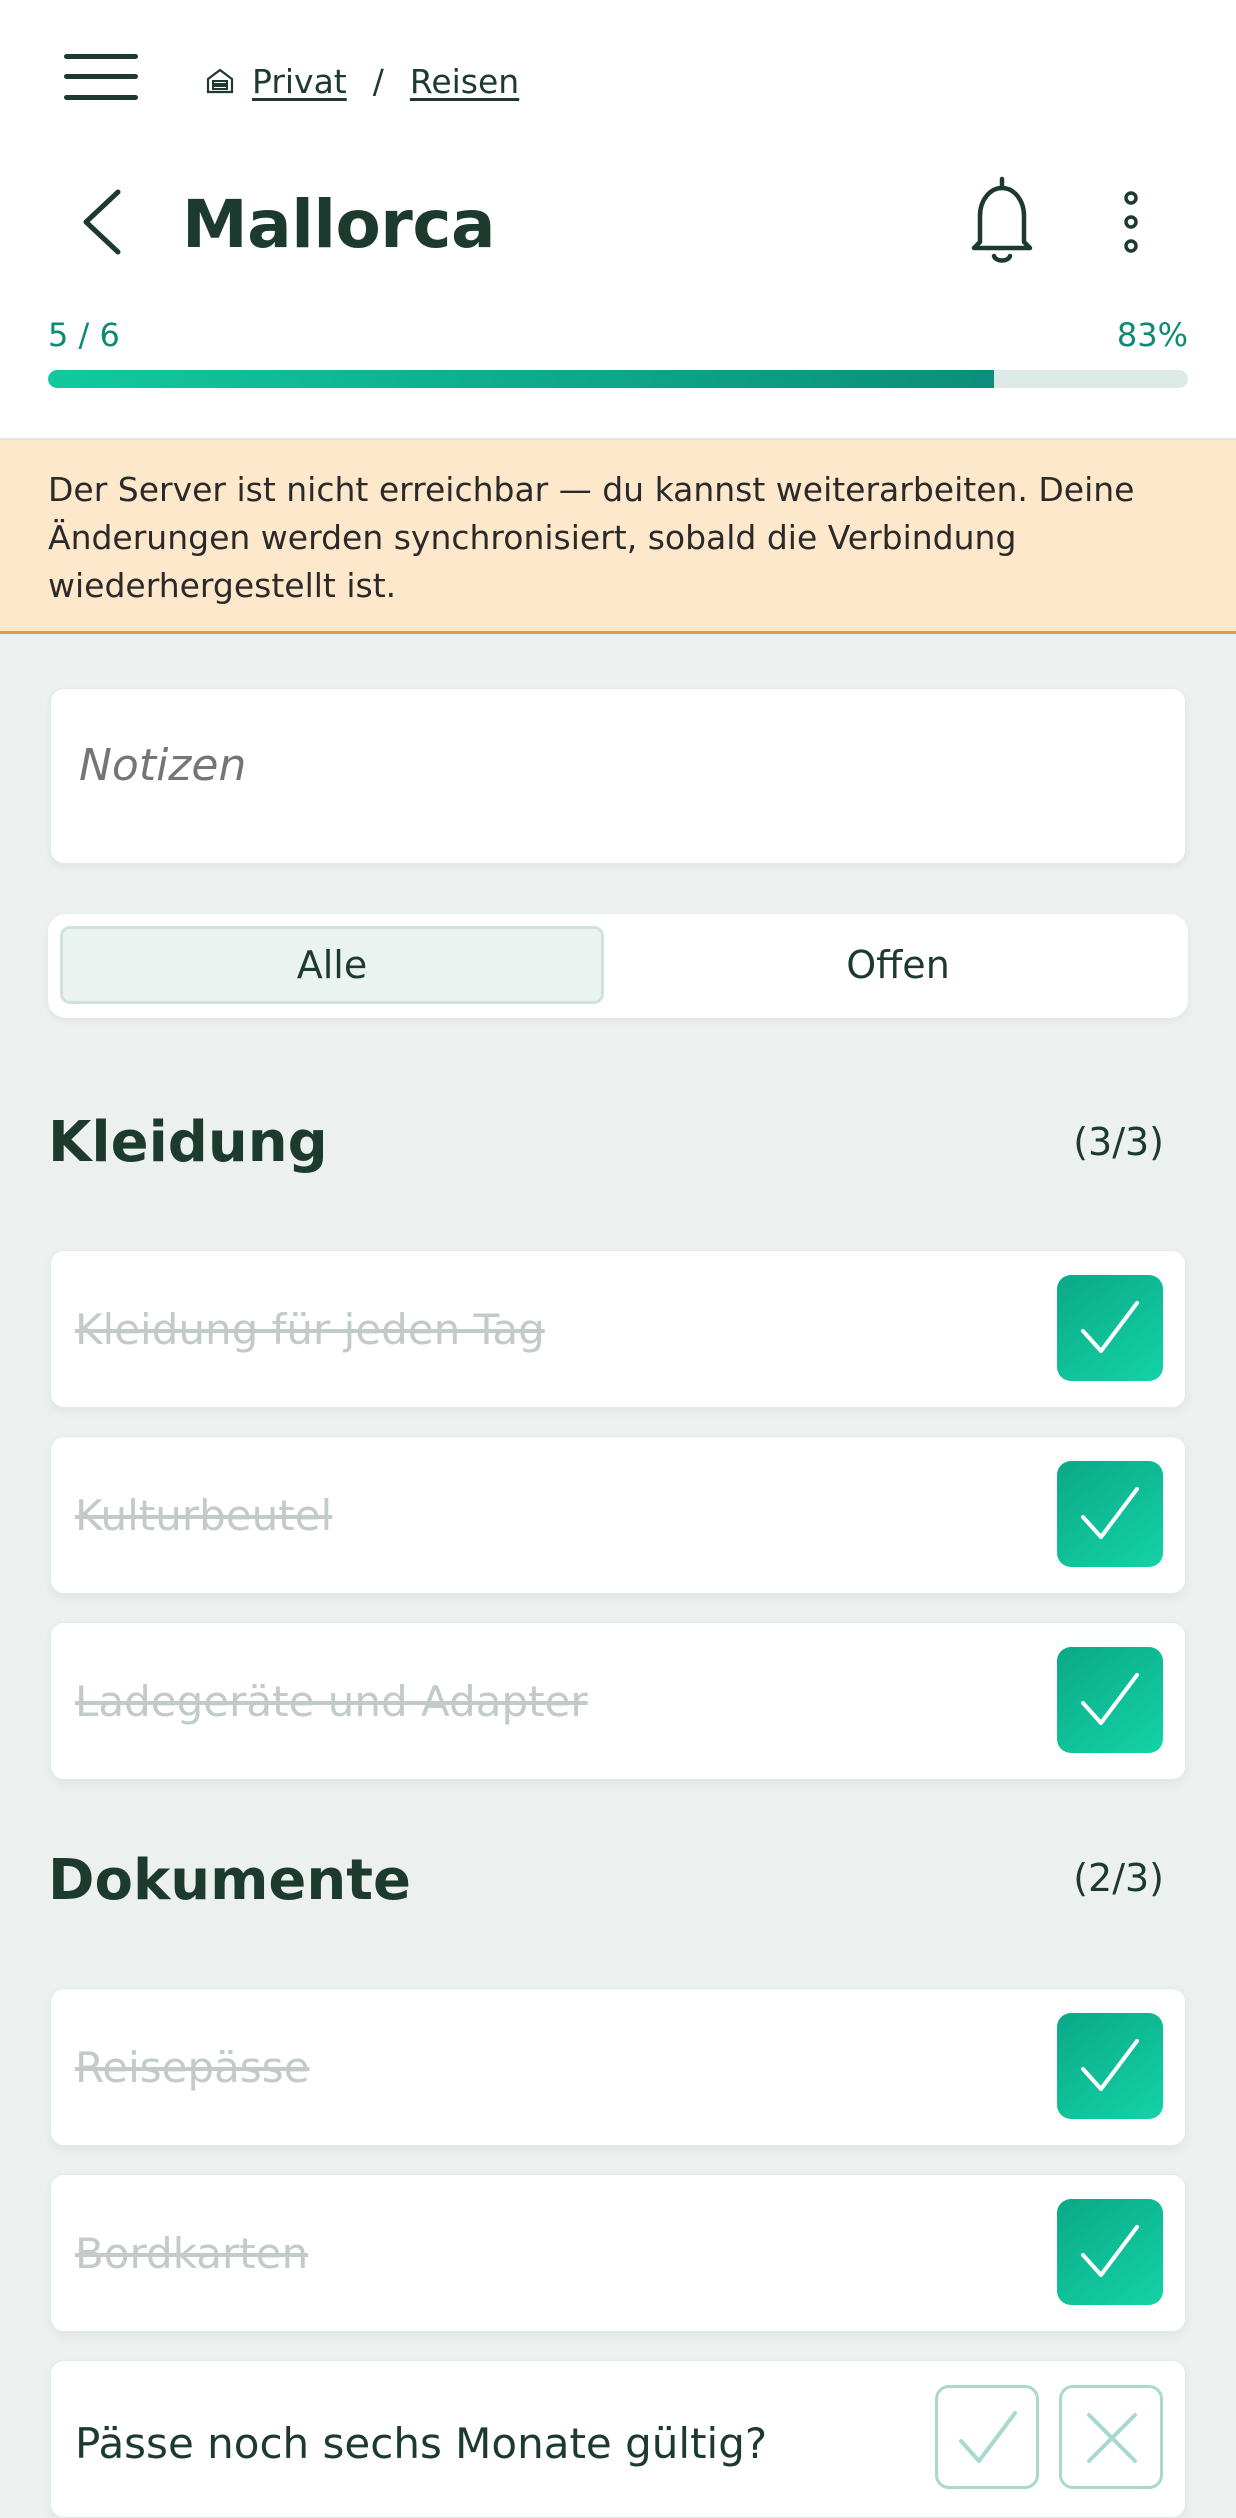 This screenshot has height=2518, width=1236. Describe the element at coordinates (220, 81) in the screenshot. I see `home-icon` at that location.